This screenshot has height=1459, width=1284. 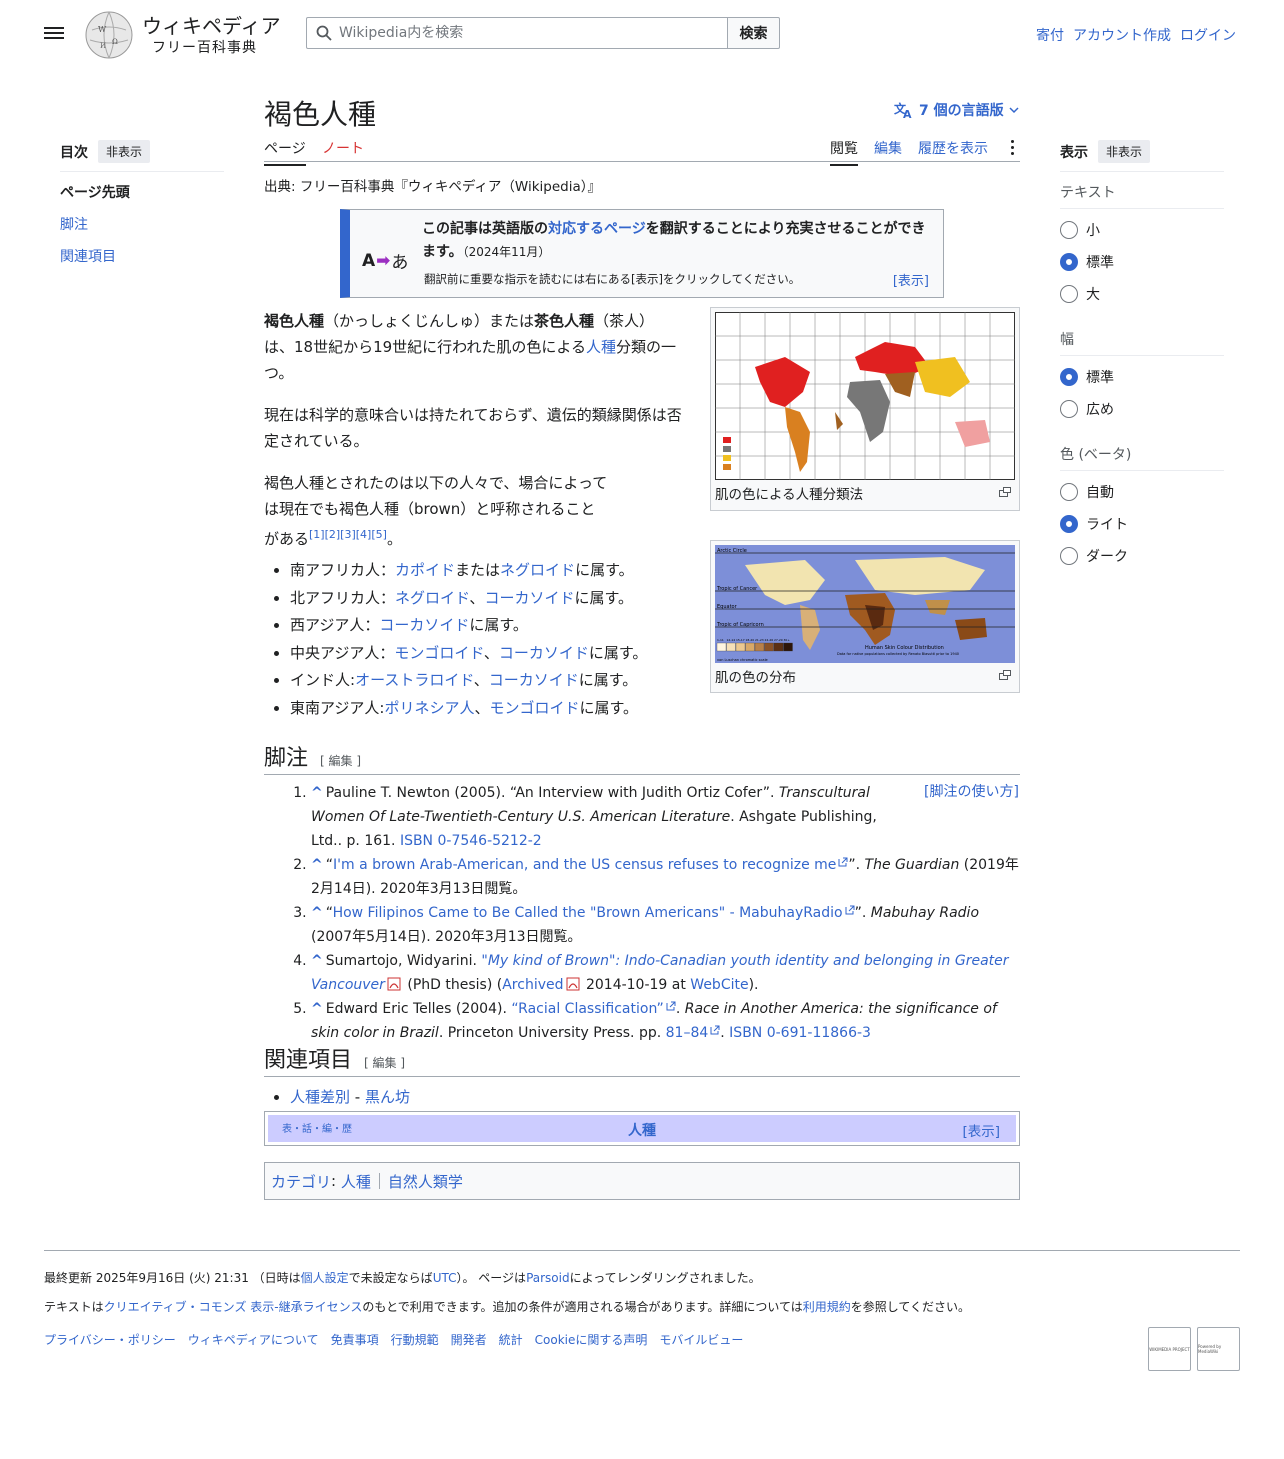 I want to click on main-menu-button, so click(x=54, y=33).